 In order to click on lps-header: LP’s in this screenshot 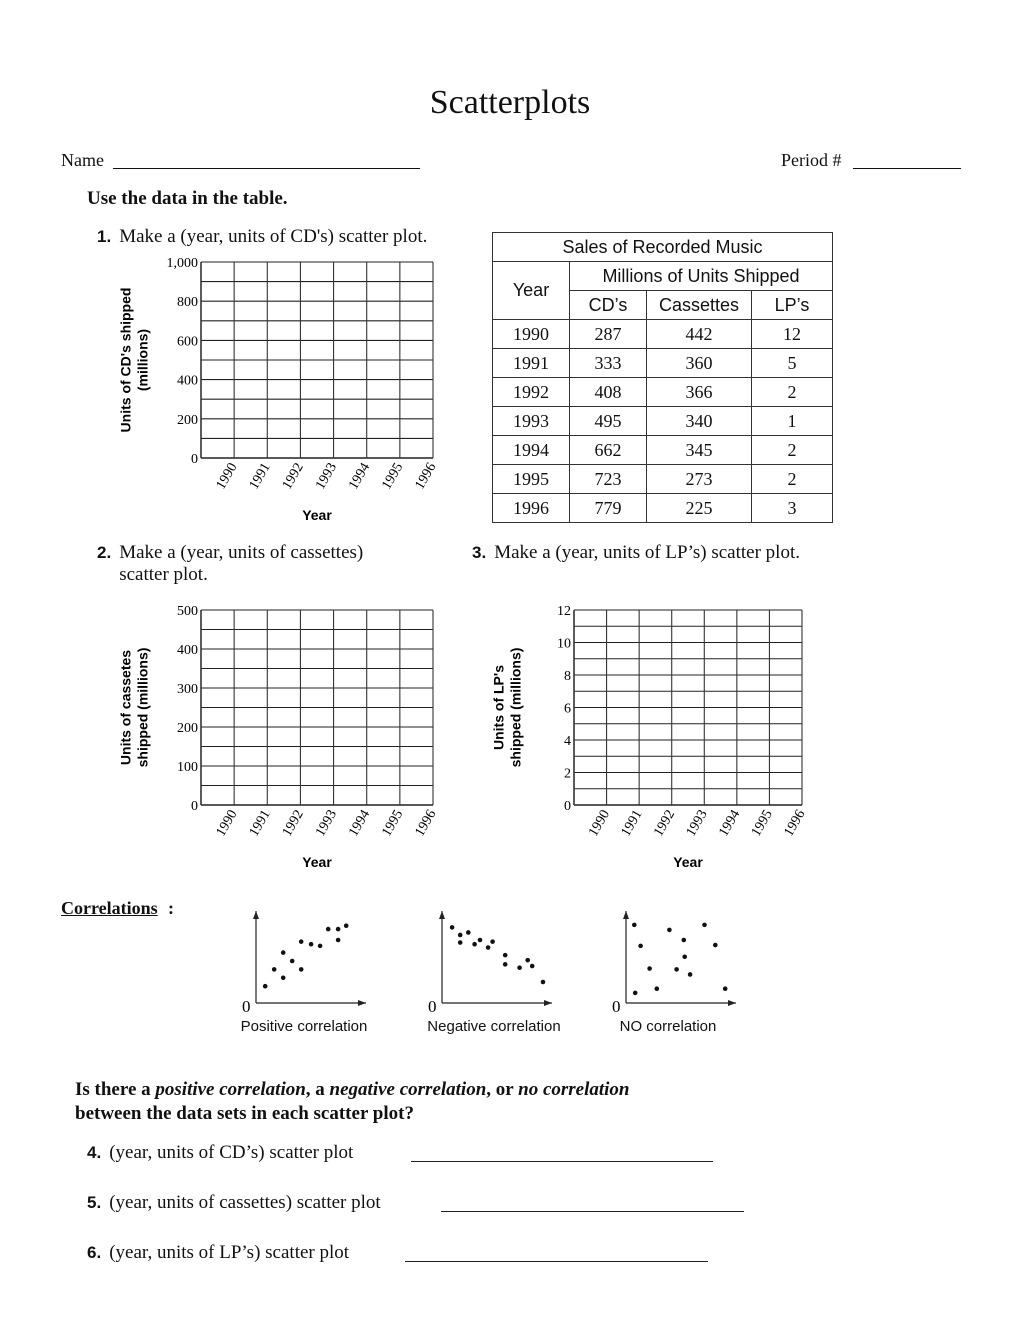, I will do `click(792, 305)`.